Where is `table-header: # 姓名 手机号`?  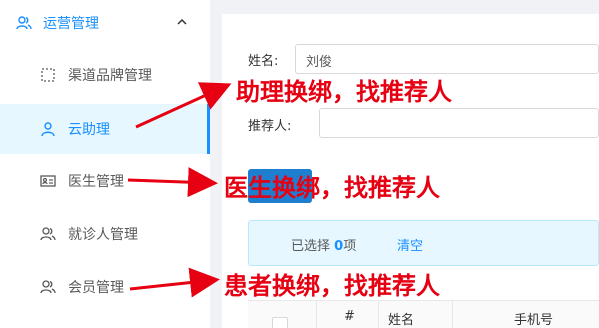 table-header: # 姓名 手机号 is located at coordinates (423, 314).